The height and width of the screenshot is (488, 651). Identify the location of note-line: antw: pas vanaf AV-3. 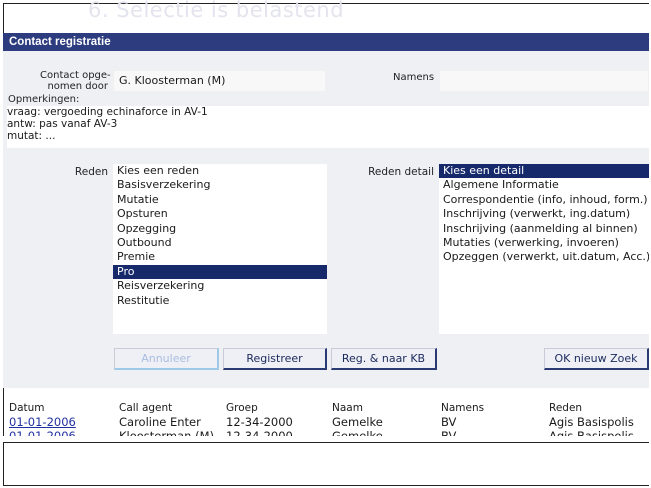
(62, 124).